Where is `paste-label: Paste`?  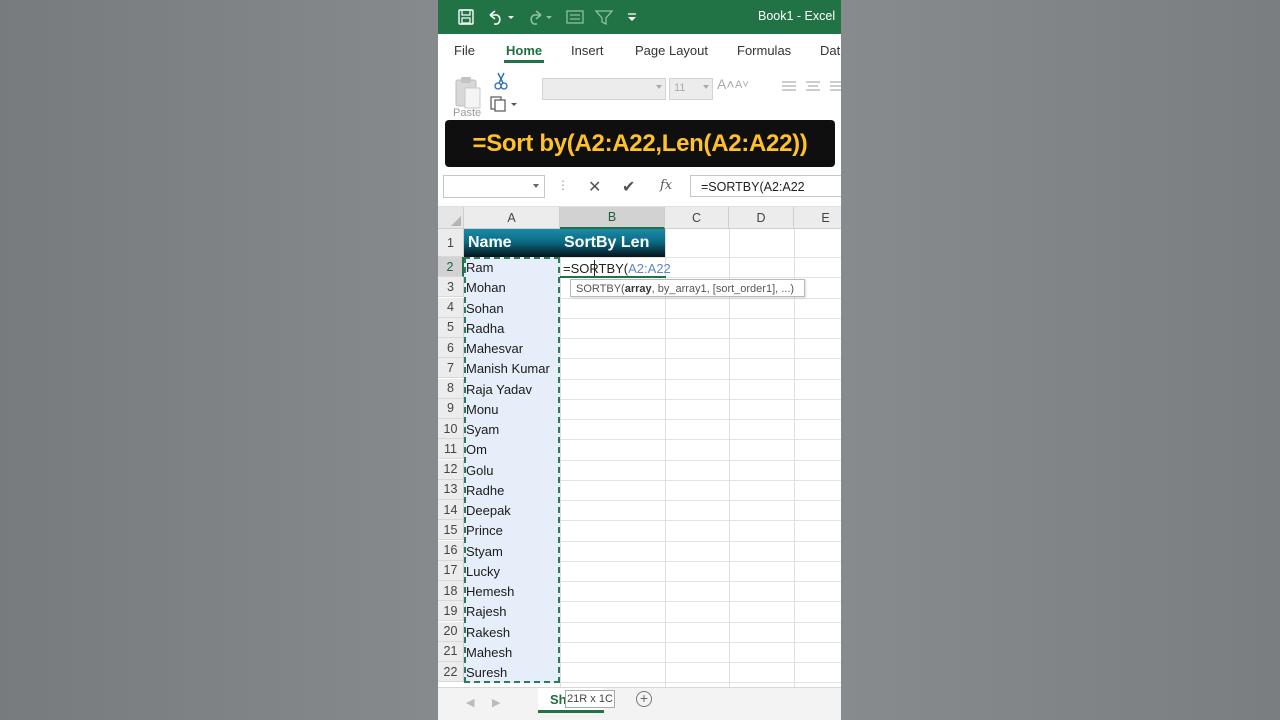 paste-label: Paste is located at coordinates (467, 113).